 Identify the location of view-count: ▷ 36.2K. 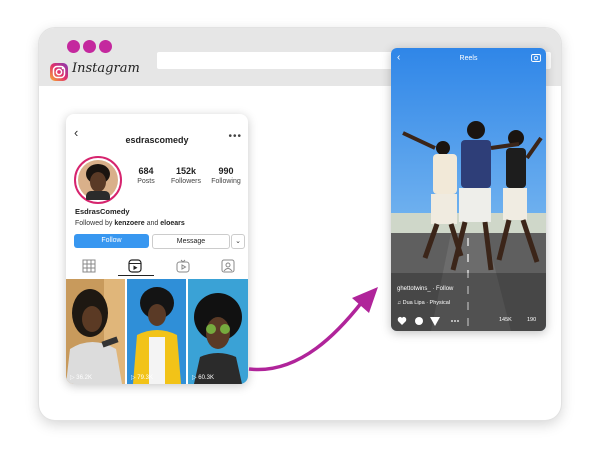
(81, 378).